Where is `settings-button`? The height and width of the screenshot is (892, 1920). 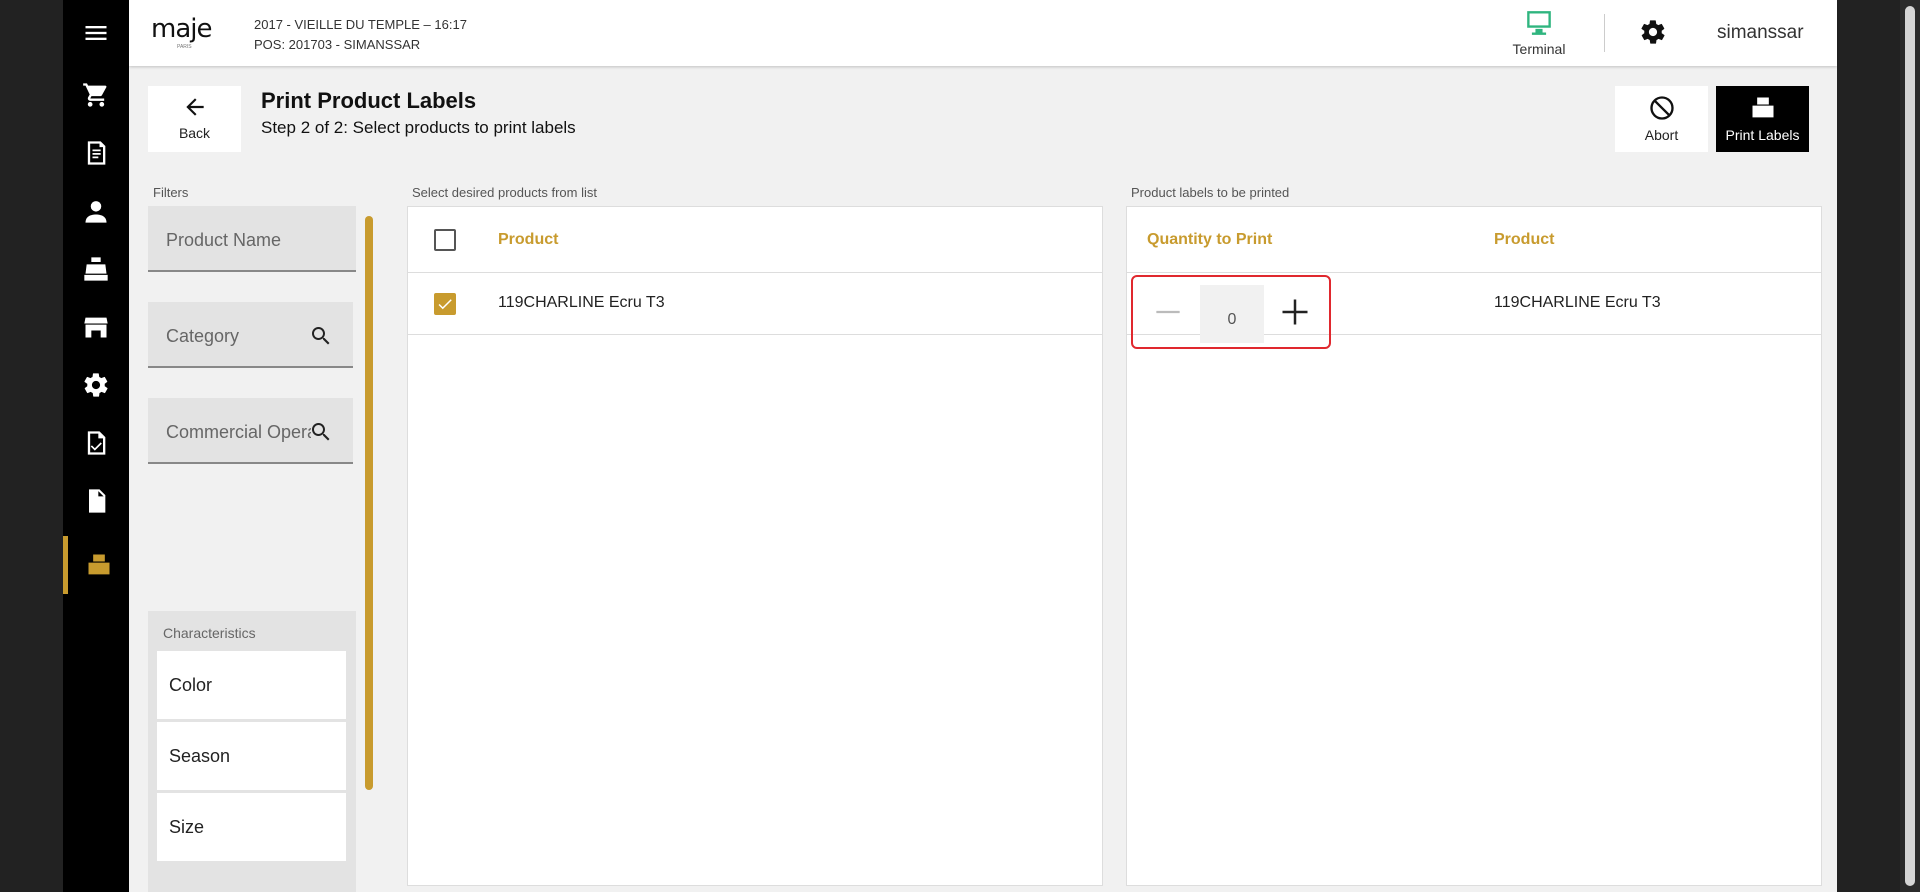
settings-button is located at coordinates (1654, 33).